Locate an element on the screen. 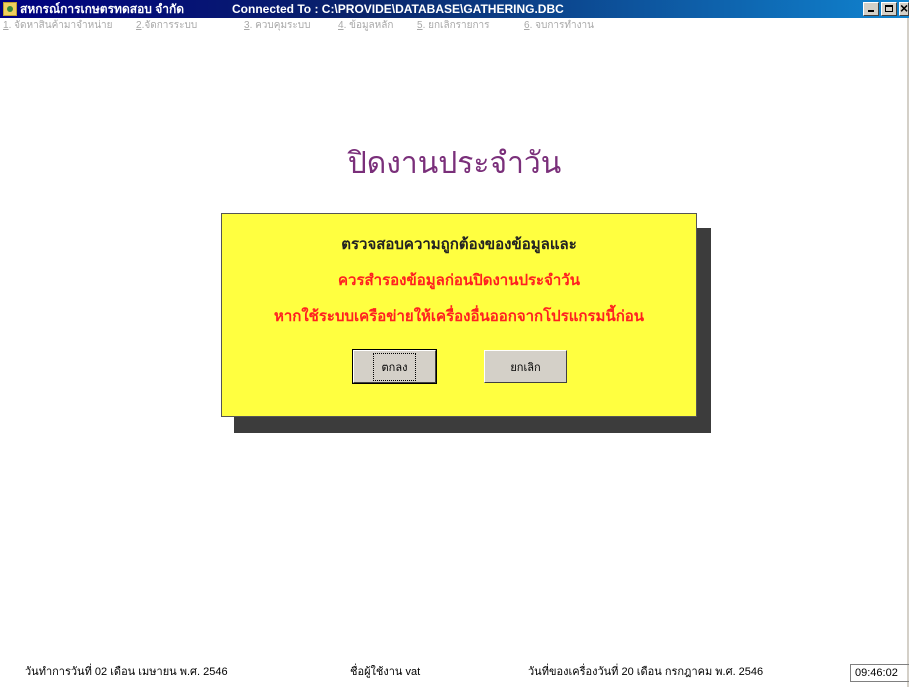 The width and height of the screenshot is (909, 687). cancel-button: ยกเลิก is located at coordinates (525, 366).